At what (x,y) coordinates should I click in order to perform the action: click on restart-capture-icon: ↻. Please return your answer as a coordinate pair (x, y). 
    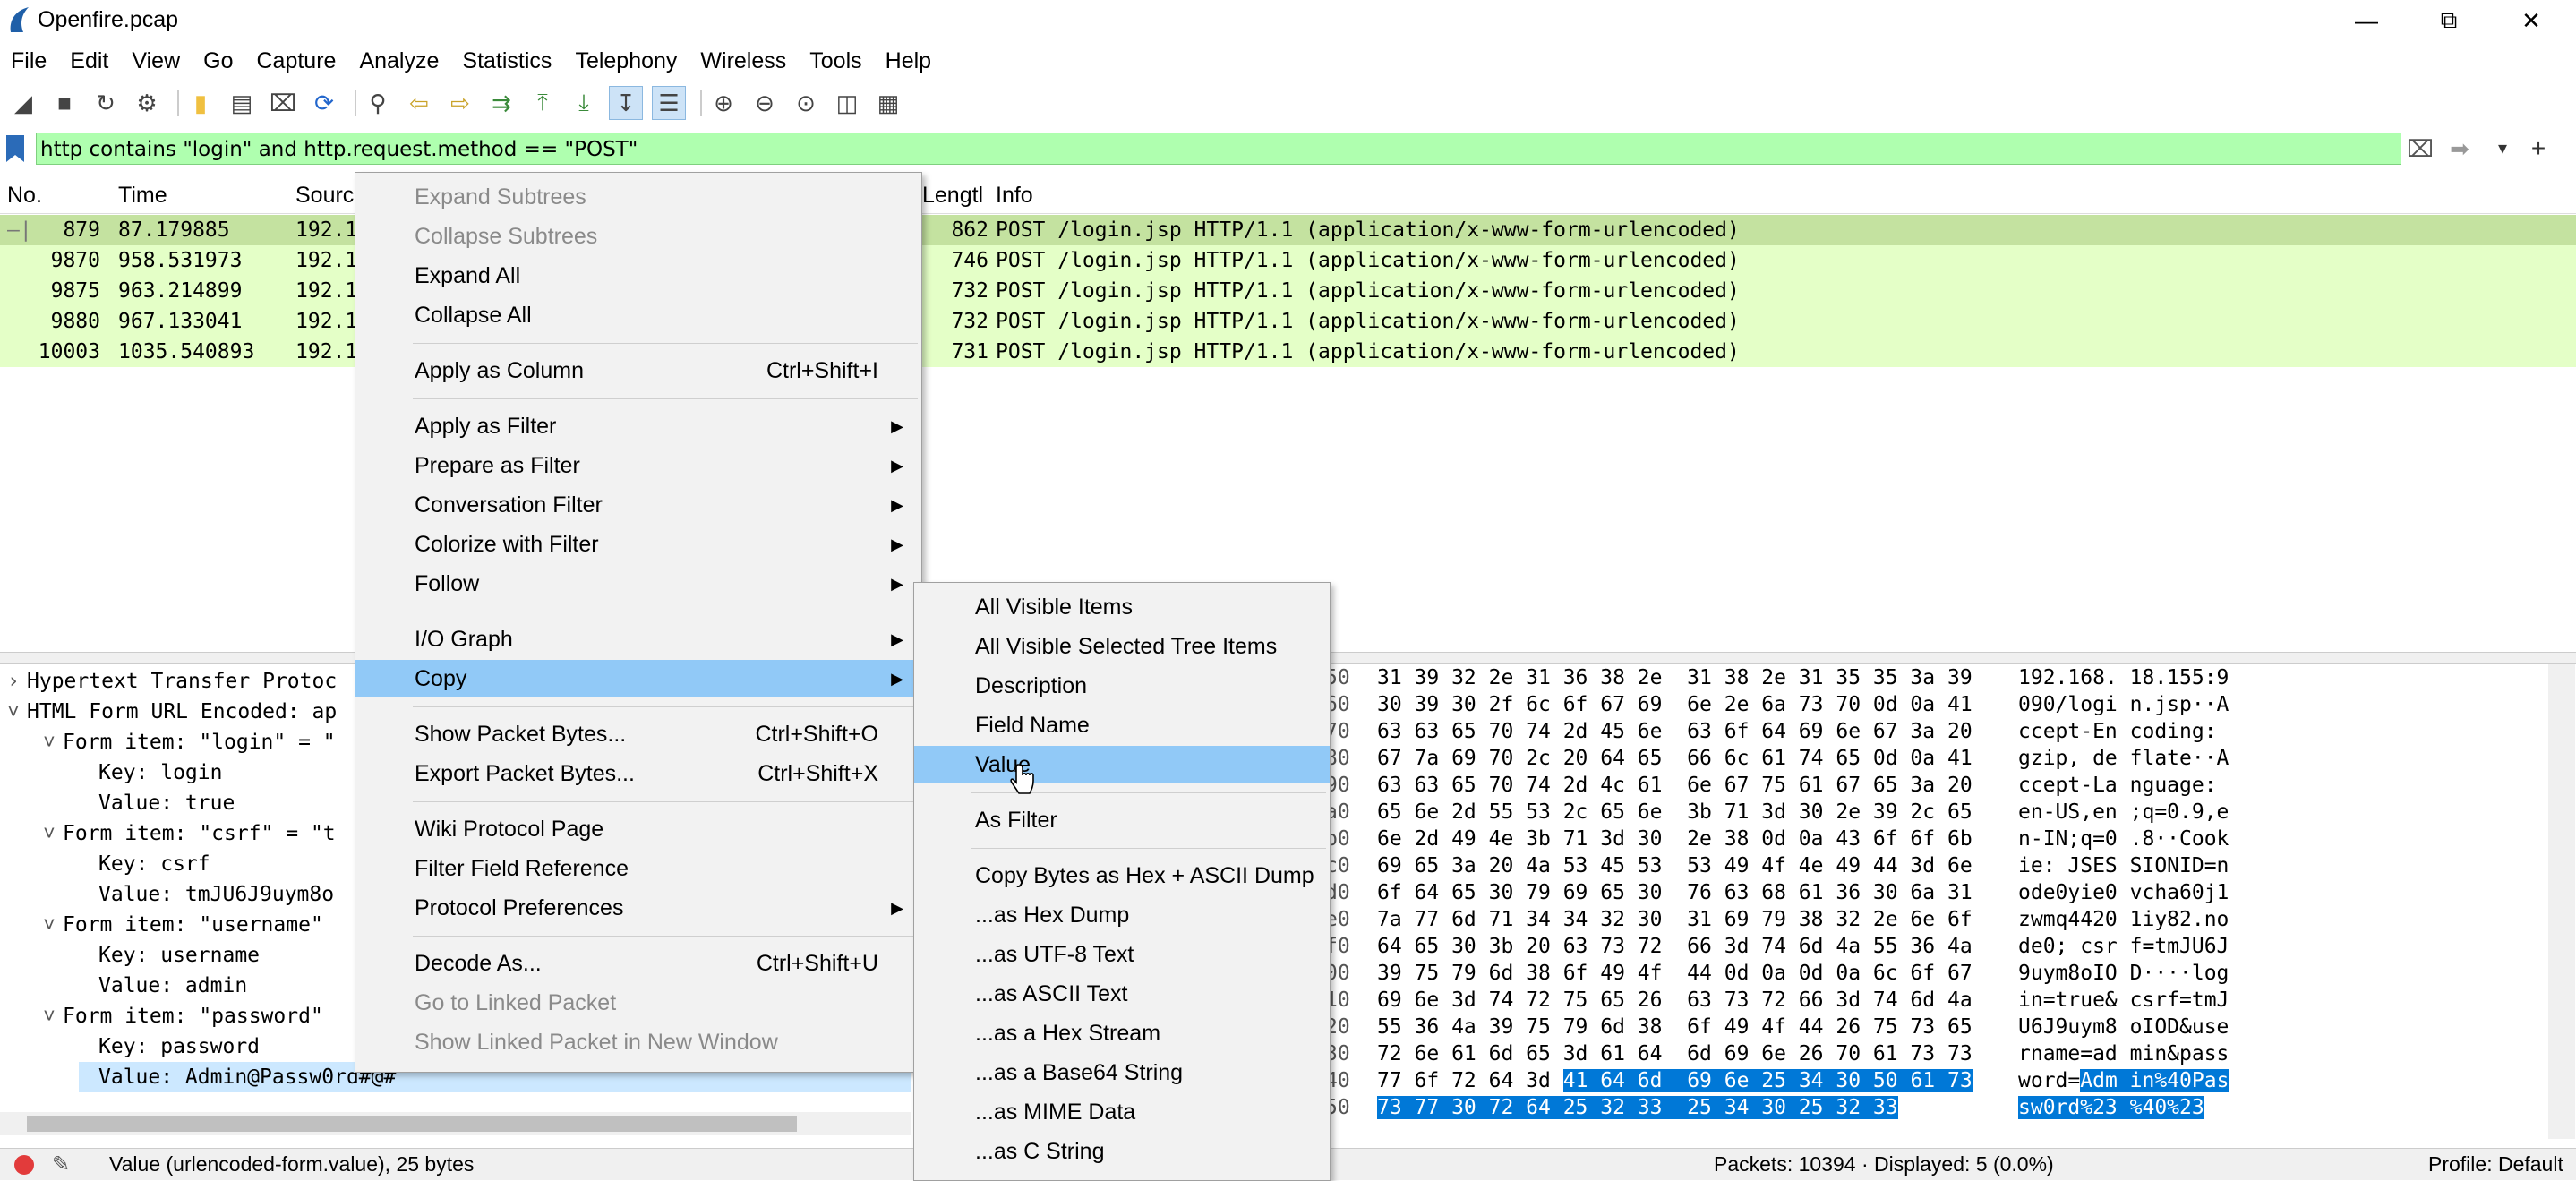
    Looking at the image, I should click on (106, 103).